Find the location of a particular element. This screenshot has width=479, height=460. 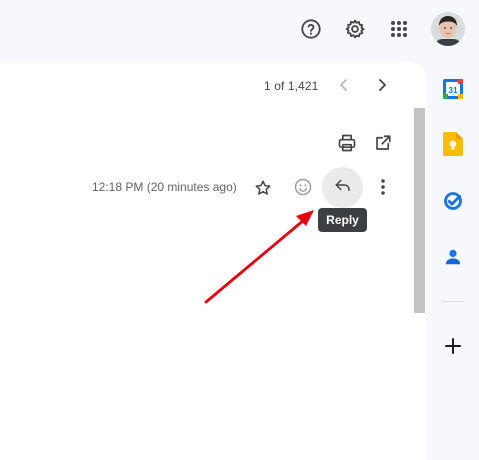

contacts-icon is located at coordinates (453, 257).